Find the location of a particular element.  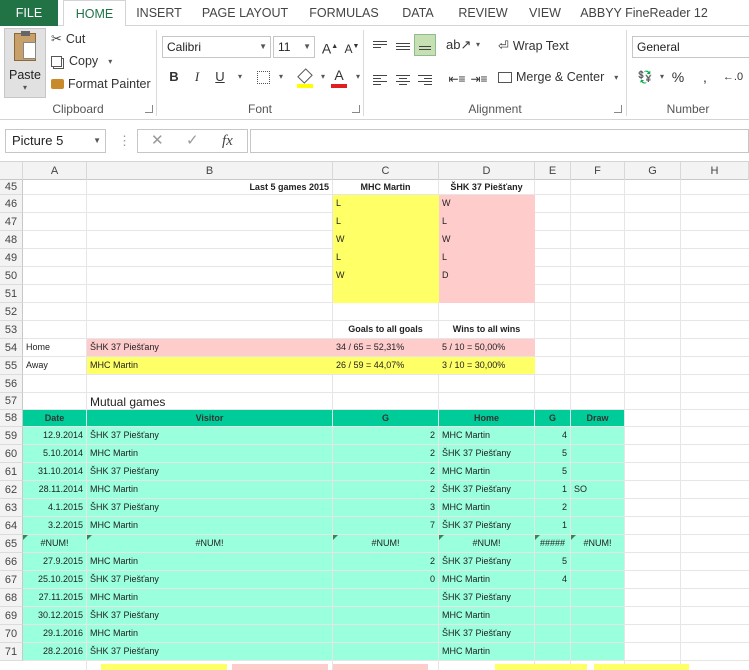

mutual-cell: 12.9.2014 is located at coordinates (54, 435).